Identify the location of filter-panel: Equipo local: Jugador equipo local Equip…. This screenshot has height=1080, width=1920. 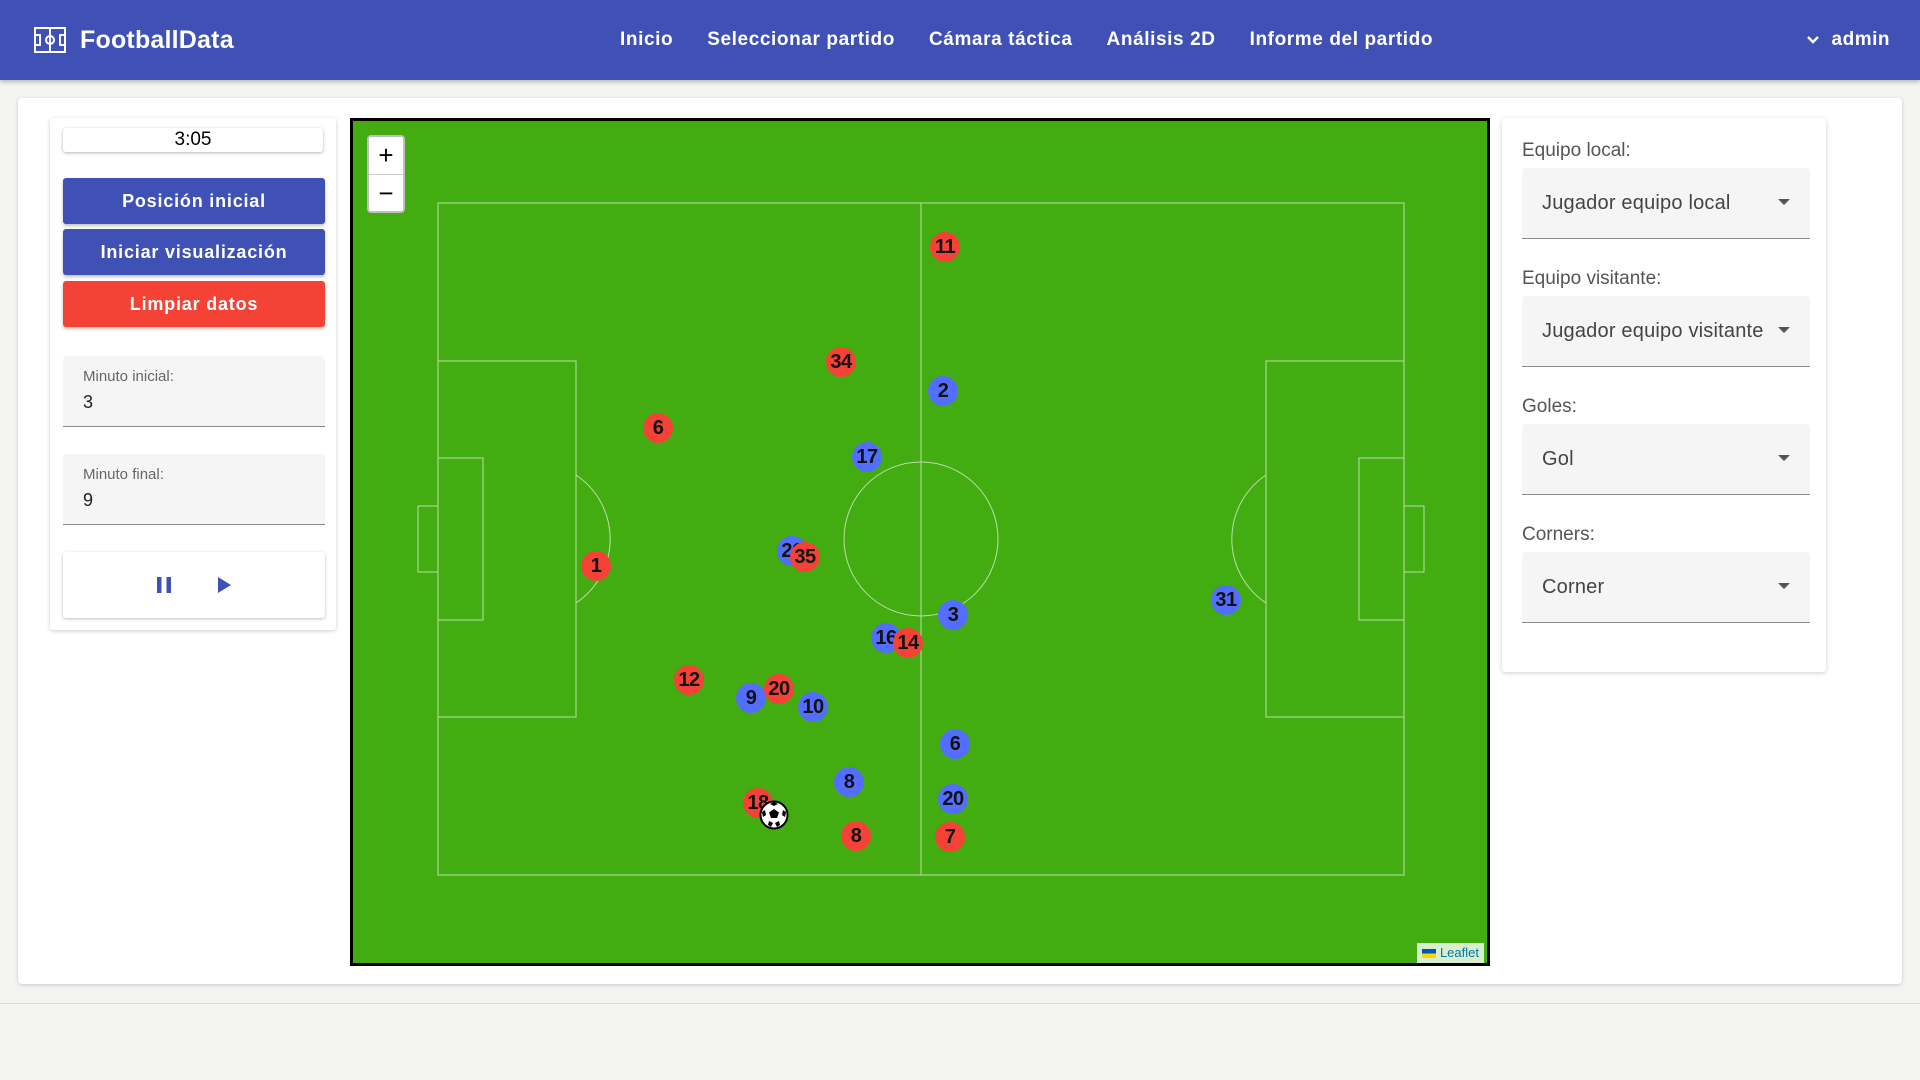
(1664, 395).